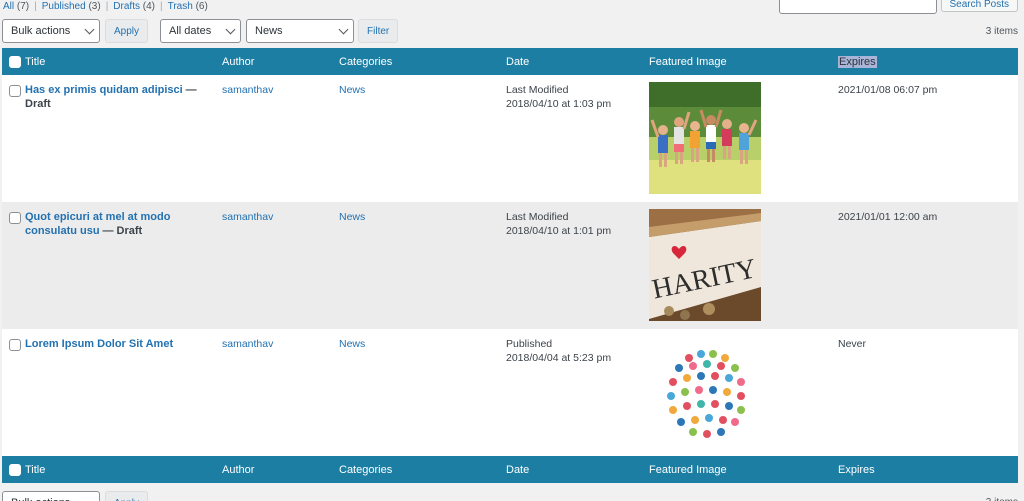 The height and width of the screenshot is (501, 1024). Describe the element at coordinates (23, 6) in the screenshot. I see `filter-all-count: (7)` at that location.